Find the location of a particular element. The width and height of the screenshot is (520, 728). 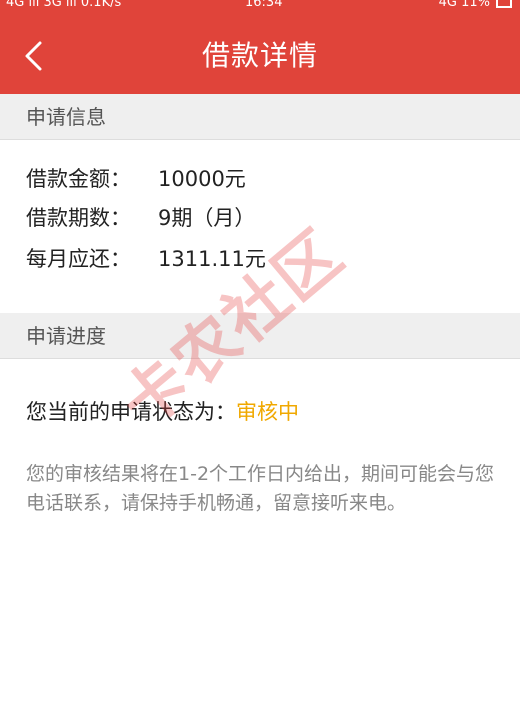

info-value: 1311.11元 is located at coordinates (212, 259).